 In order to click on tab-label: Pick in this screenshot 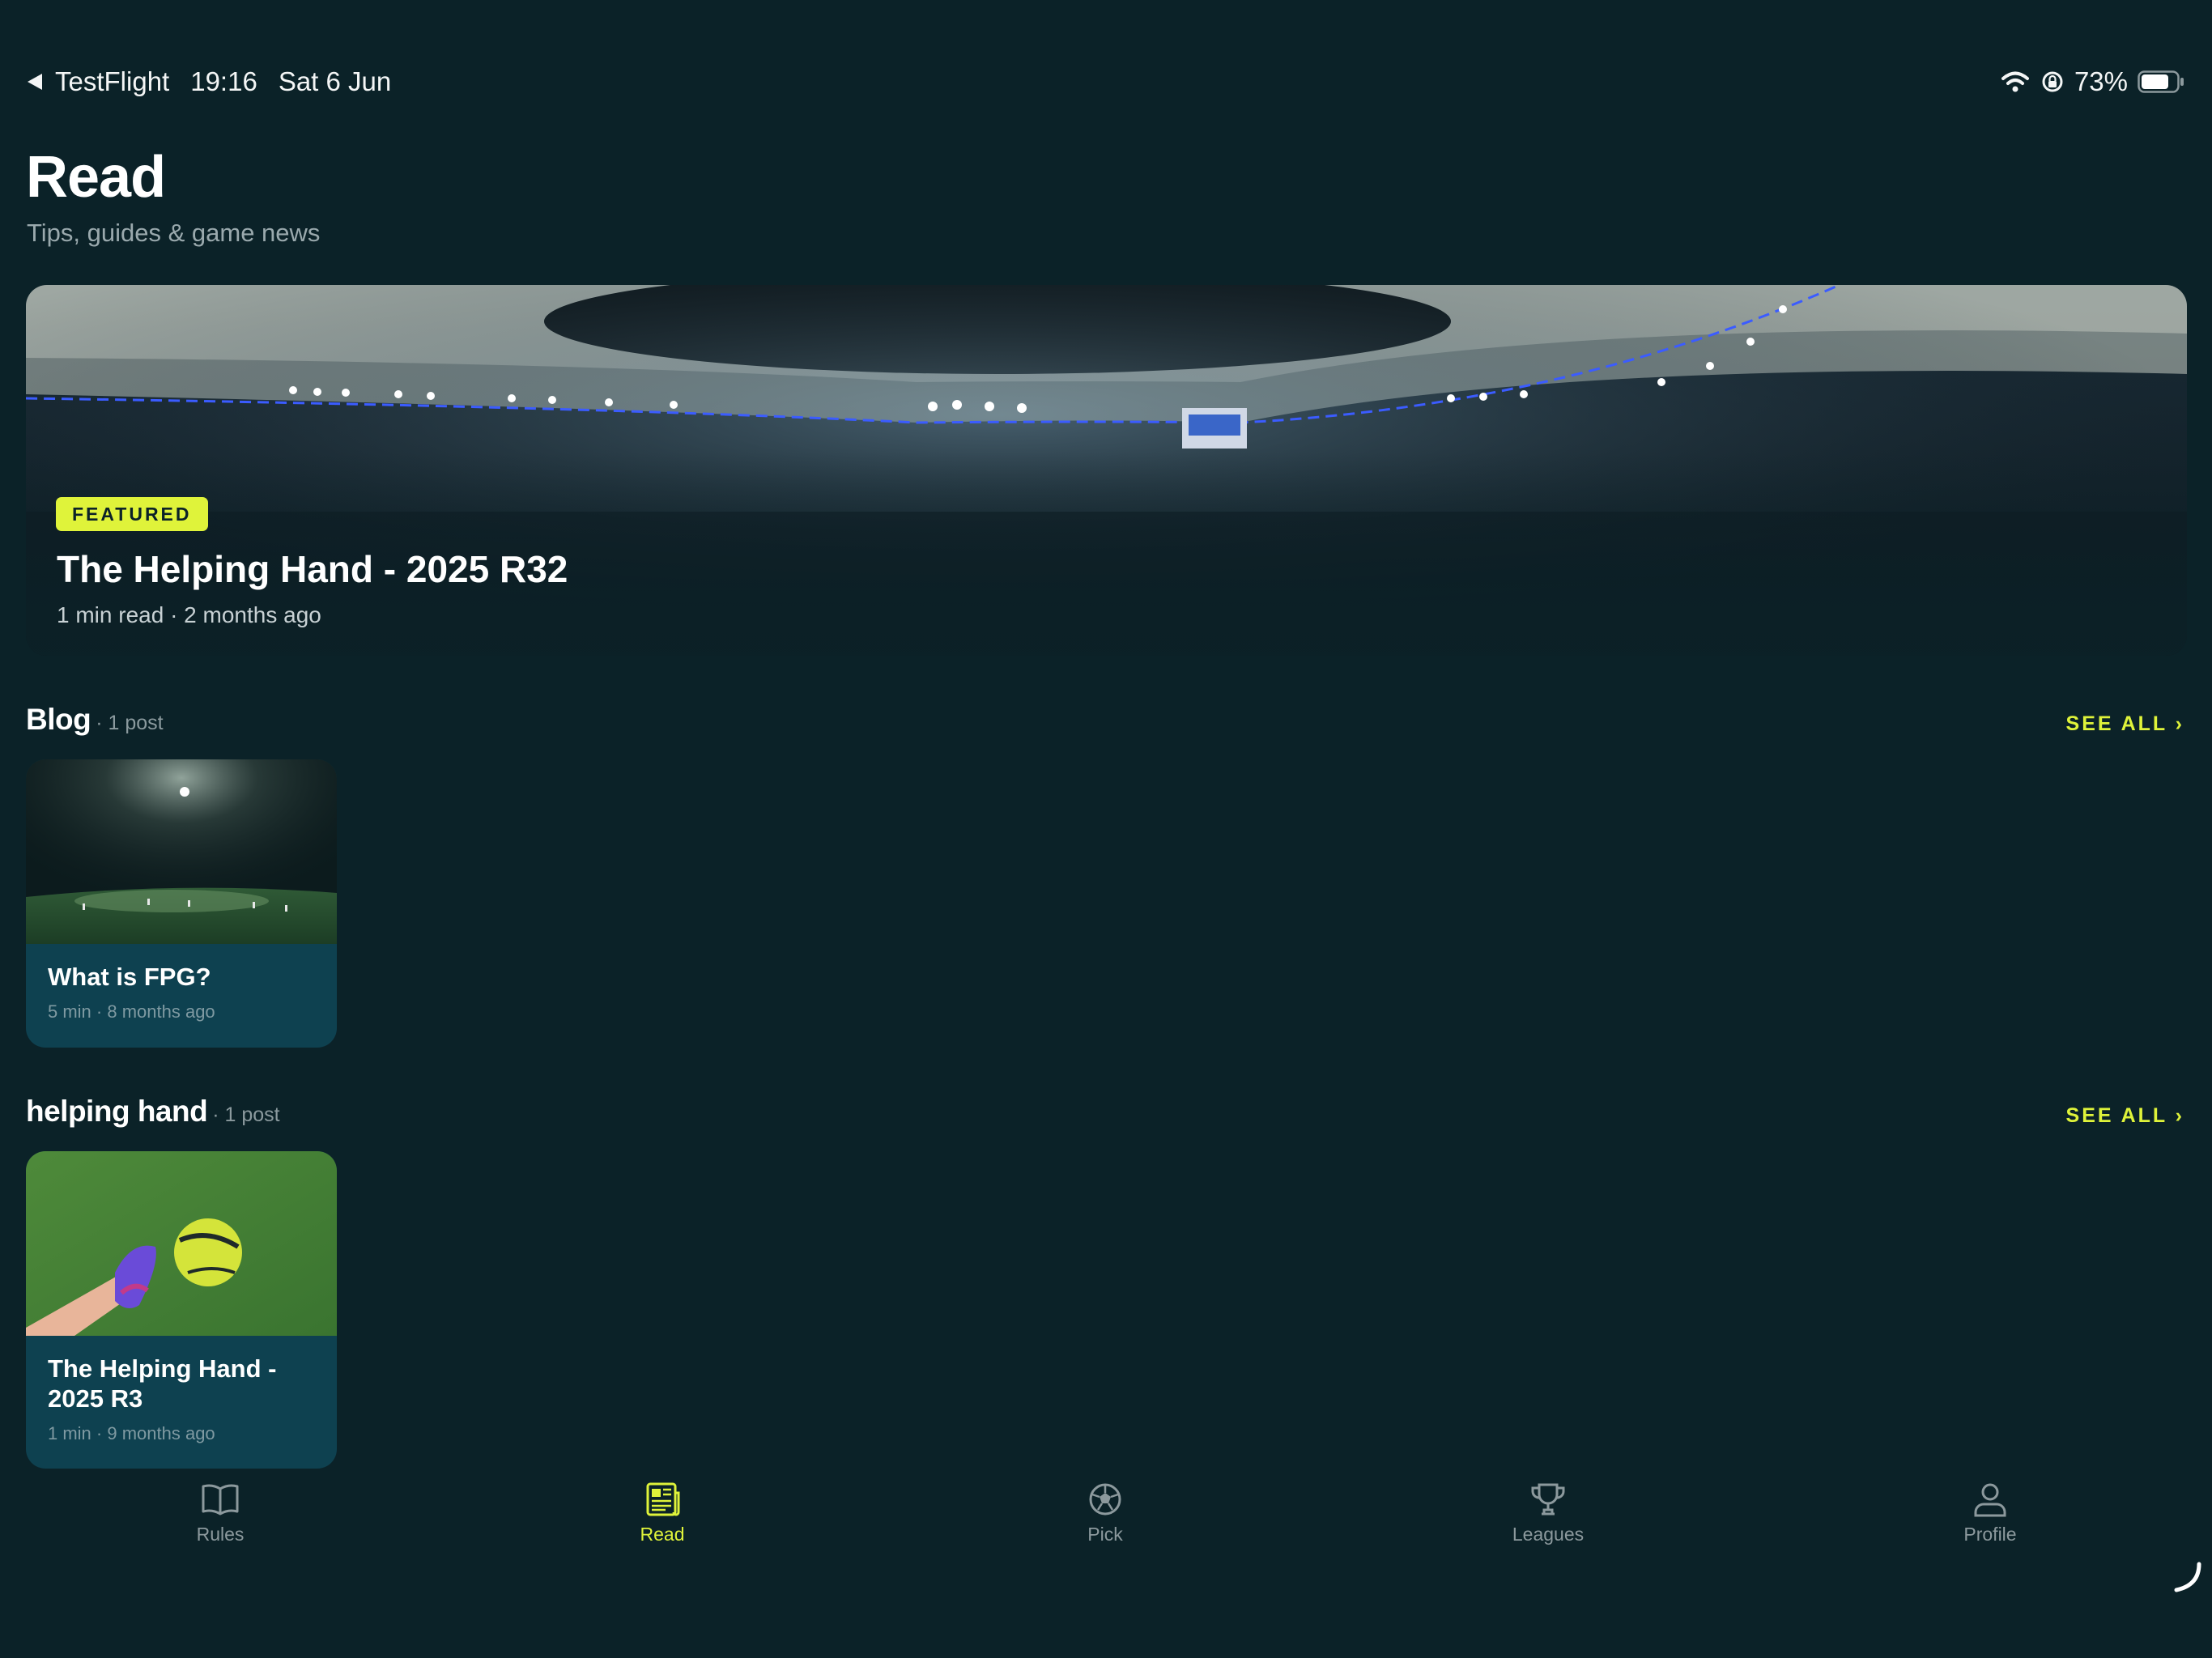, I will do `click(1105, 1534)`.